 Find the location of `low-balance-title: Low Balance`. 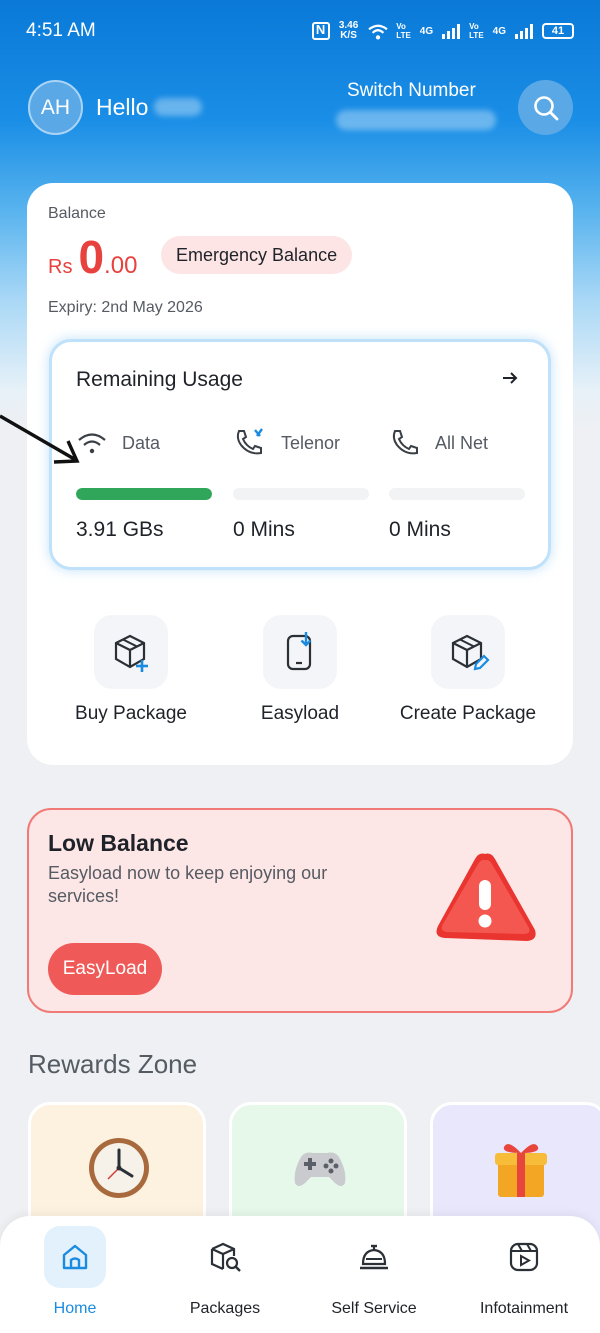

low-balance-title: Low Balance is located at coordinates (118, 843).